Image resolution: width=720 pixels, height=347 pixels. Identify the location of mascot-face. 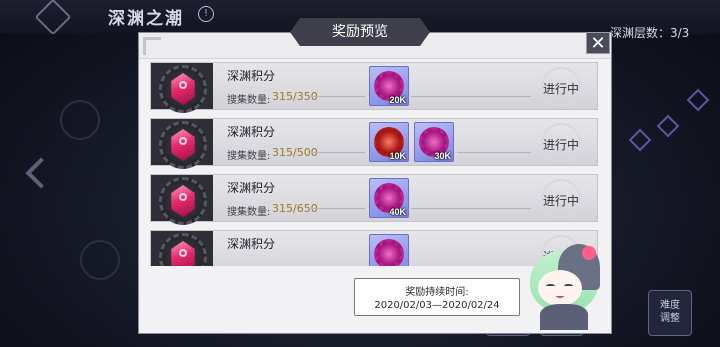
(560, 288).